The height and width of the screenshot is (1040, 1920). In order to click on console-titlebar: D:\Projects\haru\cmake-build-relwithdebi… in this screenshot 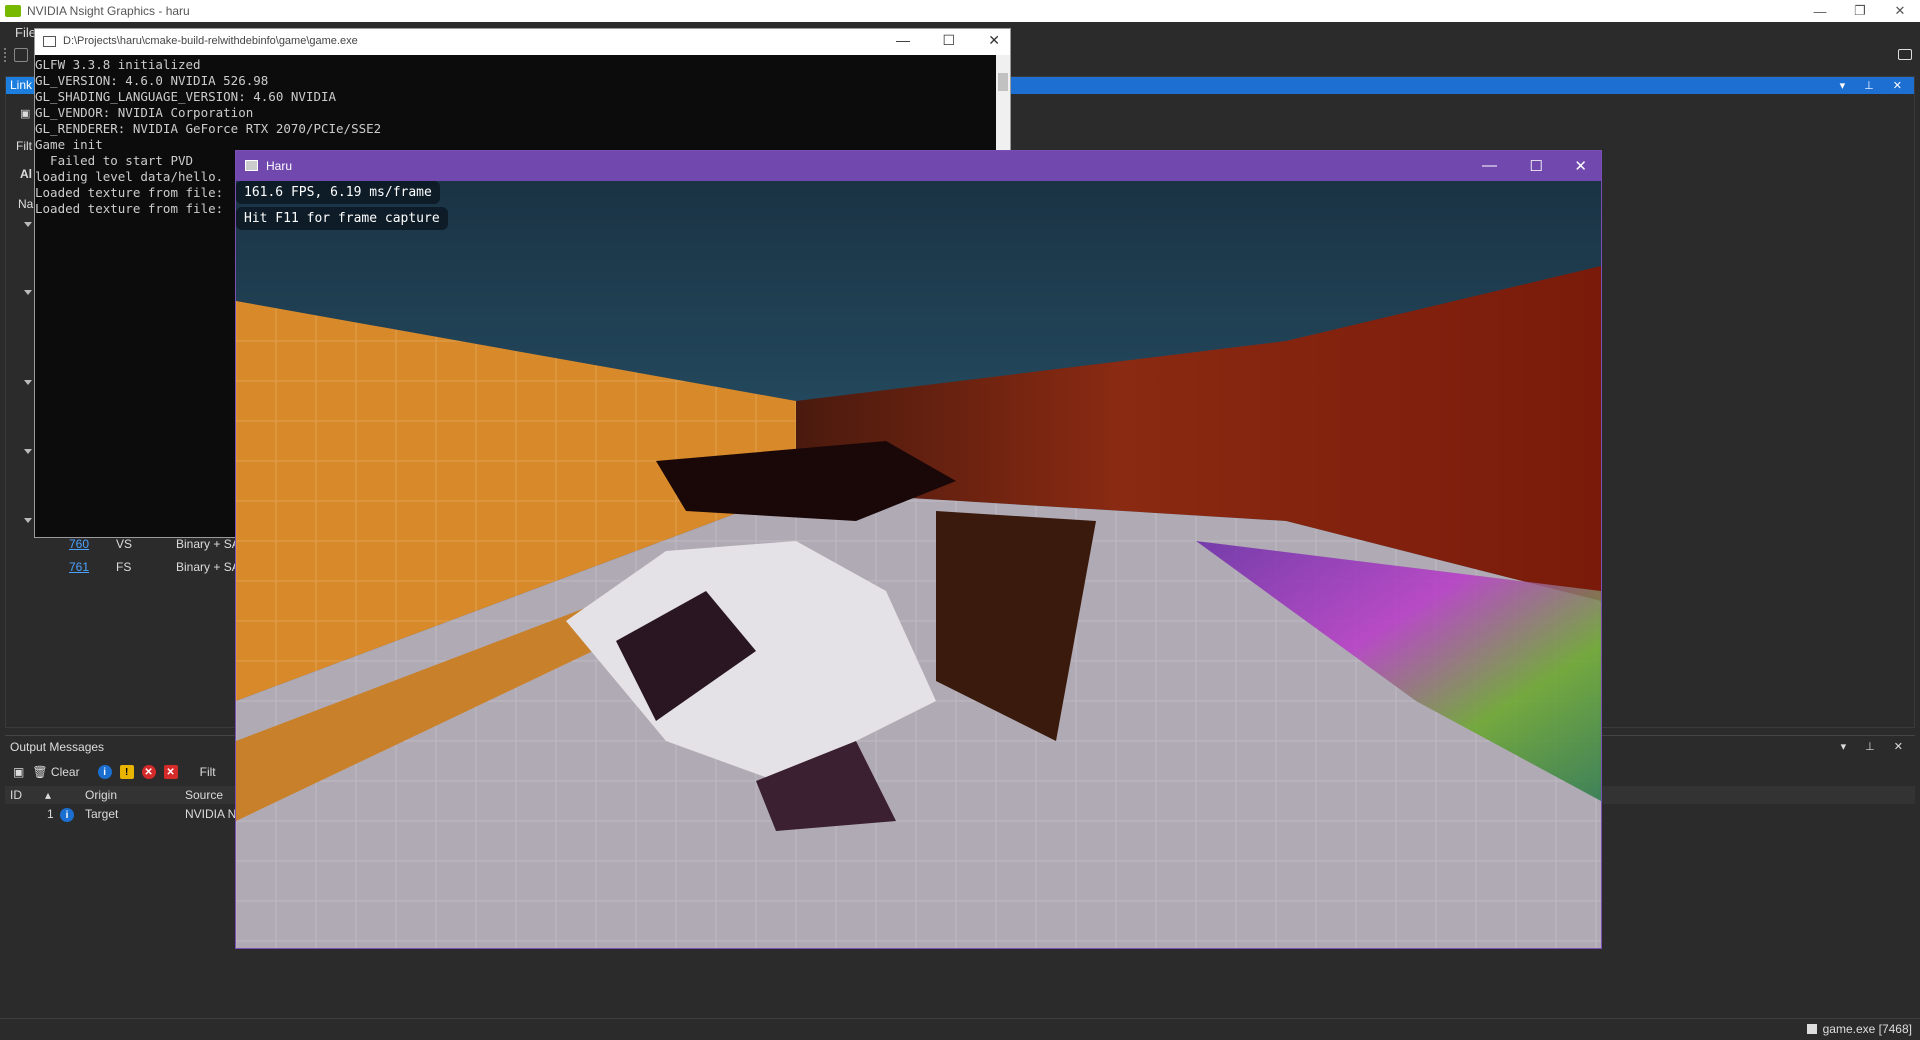, I will do `click(522, 42)`.